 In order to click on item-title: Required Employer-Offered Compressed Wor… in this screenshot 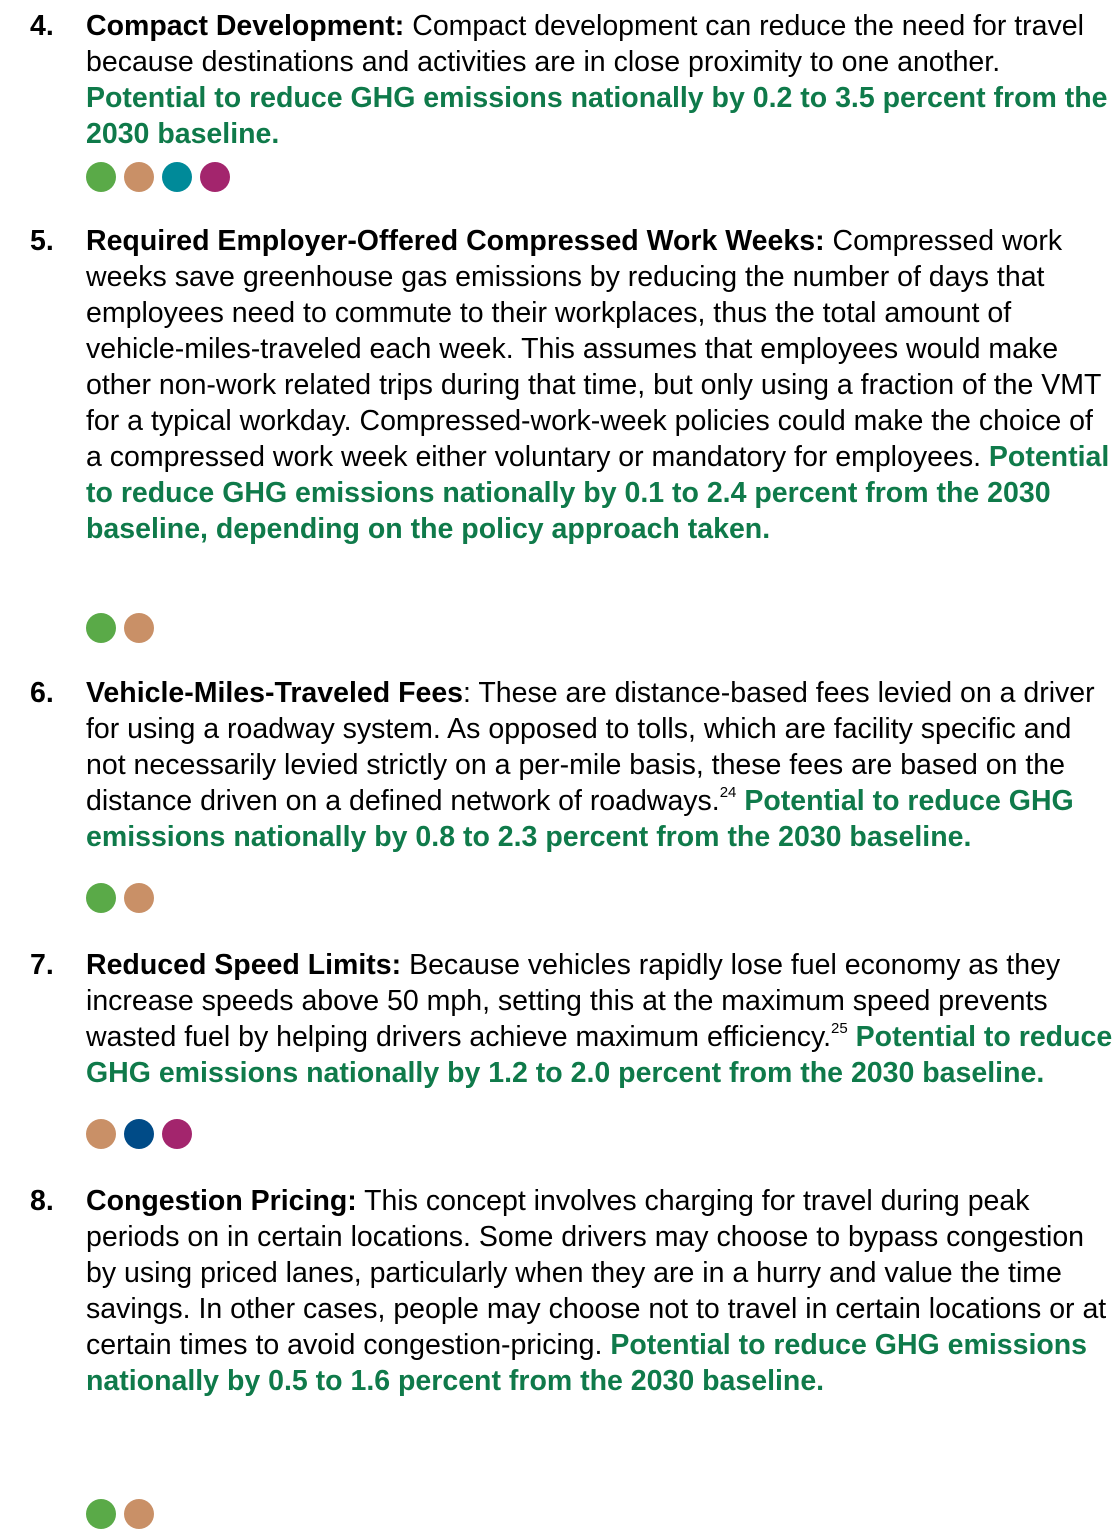, I will do `click(455, 241)`.